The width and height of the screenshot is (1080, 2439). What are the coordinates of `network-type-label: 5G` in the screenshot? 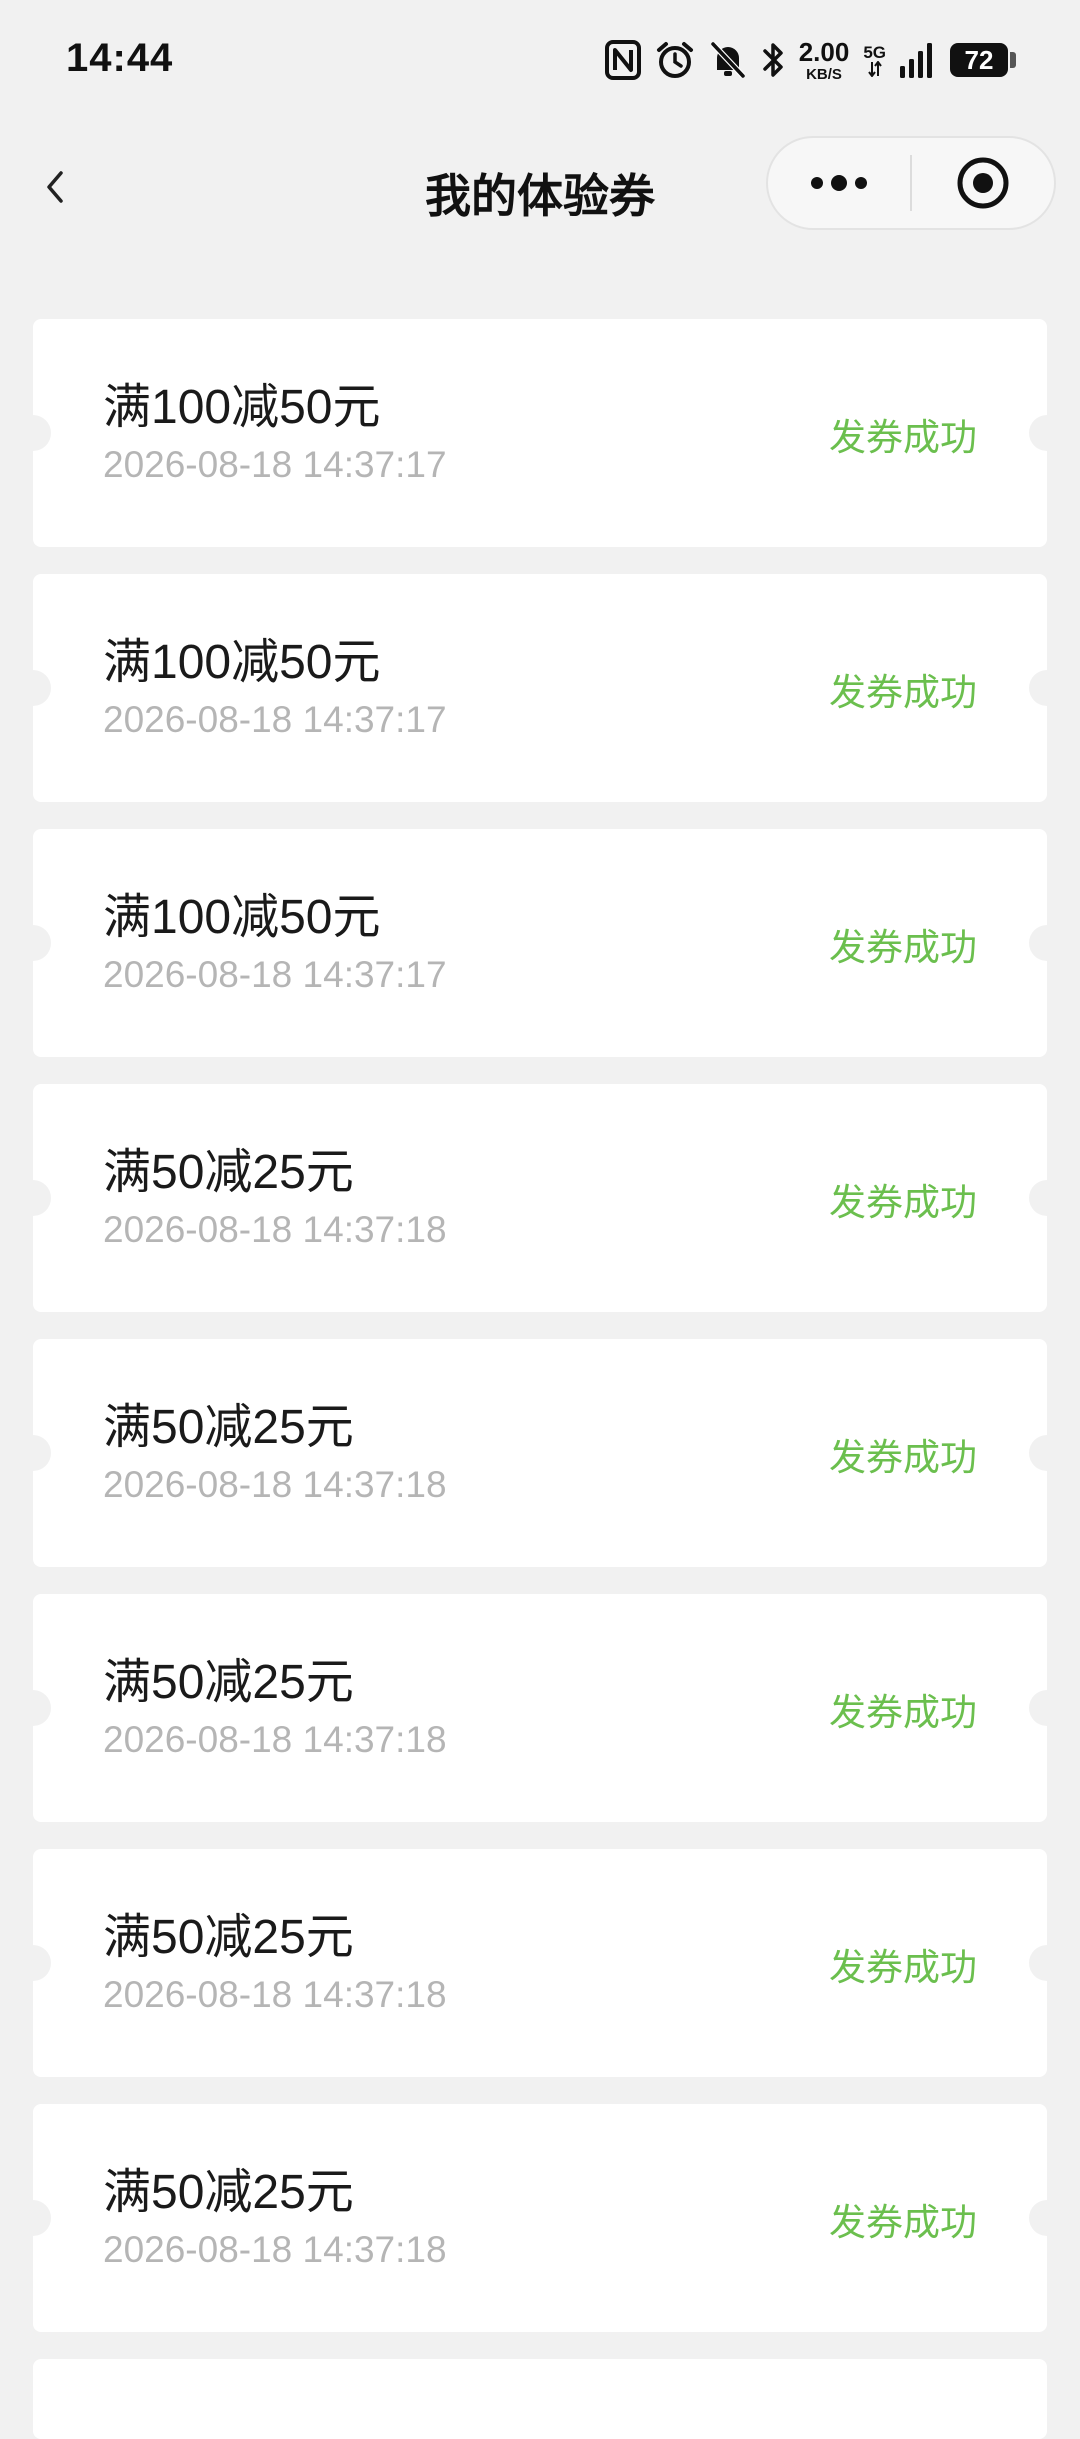 It's located at (874, 52).